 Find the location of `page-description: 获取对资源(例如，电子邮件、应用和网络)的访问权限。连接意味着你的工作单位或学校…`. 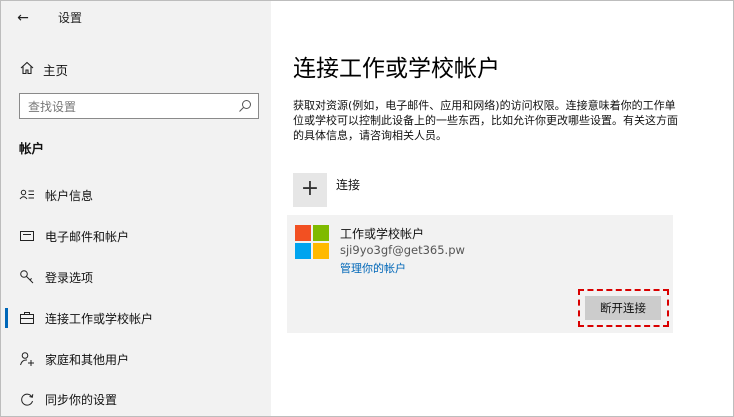

page-description: 获取对资源(例如，电子邮件、应用和网络)的访问权限。连接意味着你的工作单位或学校… is located at coordinates (485, 120).